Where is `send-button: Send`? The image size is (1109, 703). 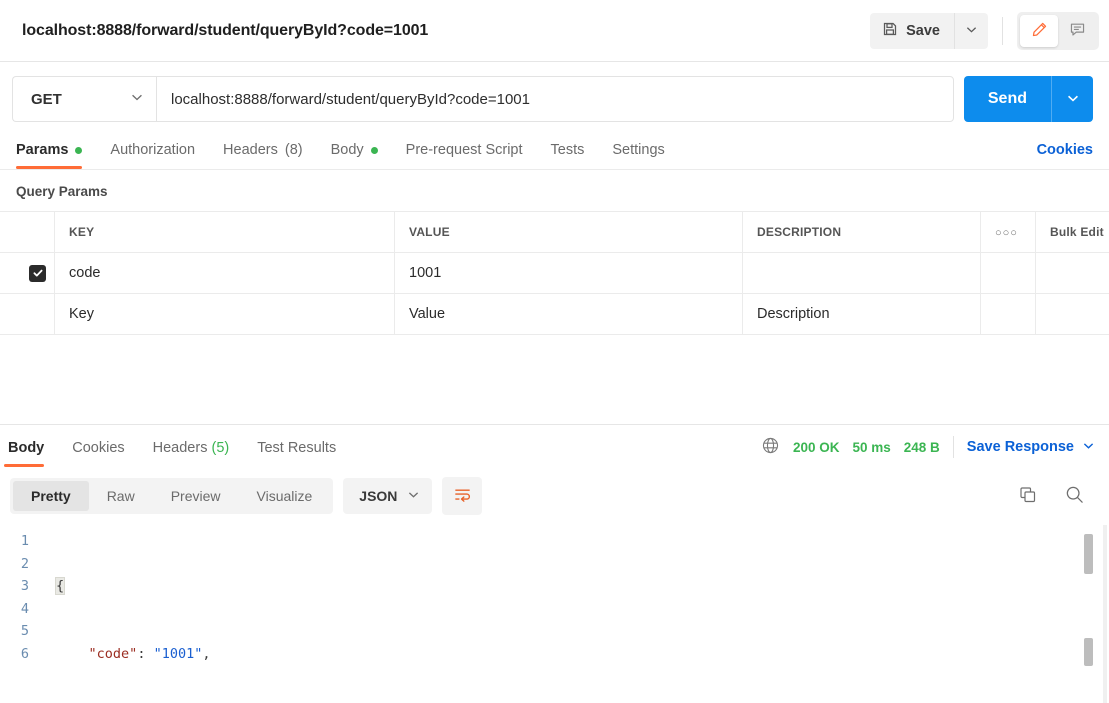 send-button: Send is located at coordinates (1007, 99).